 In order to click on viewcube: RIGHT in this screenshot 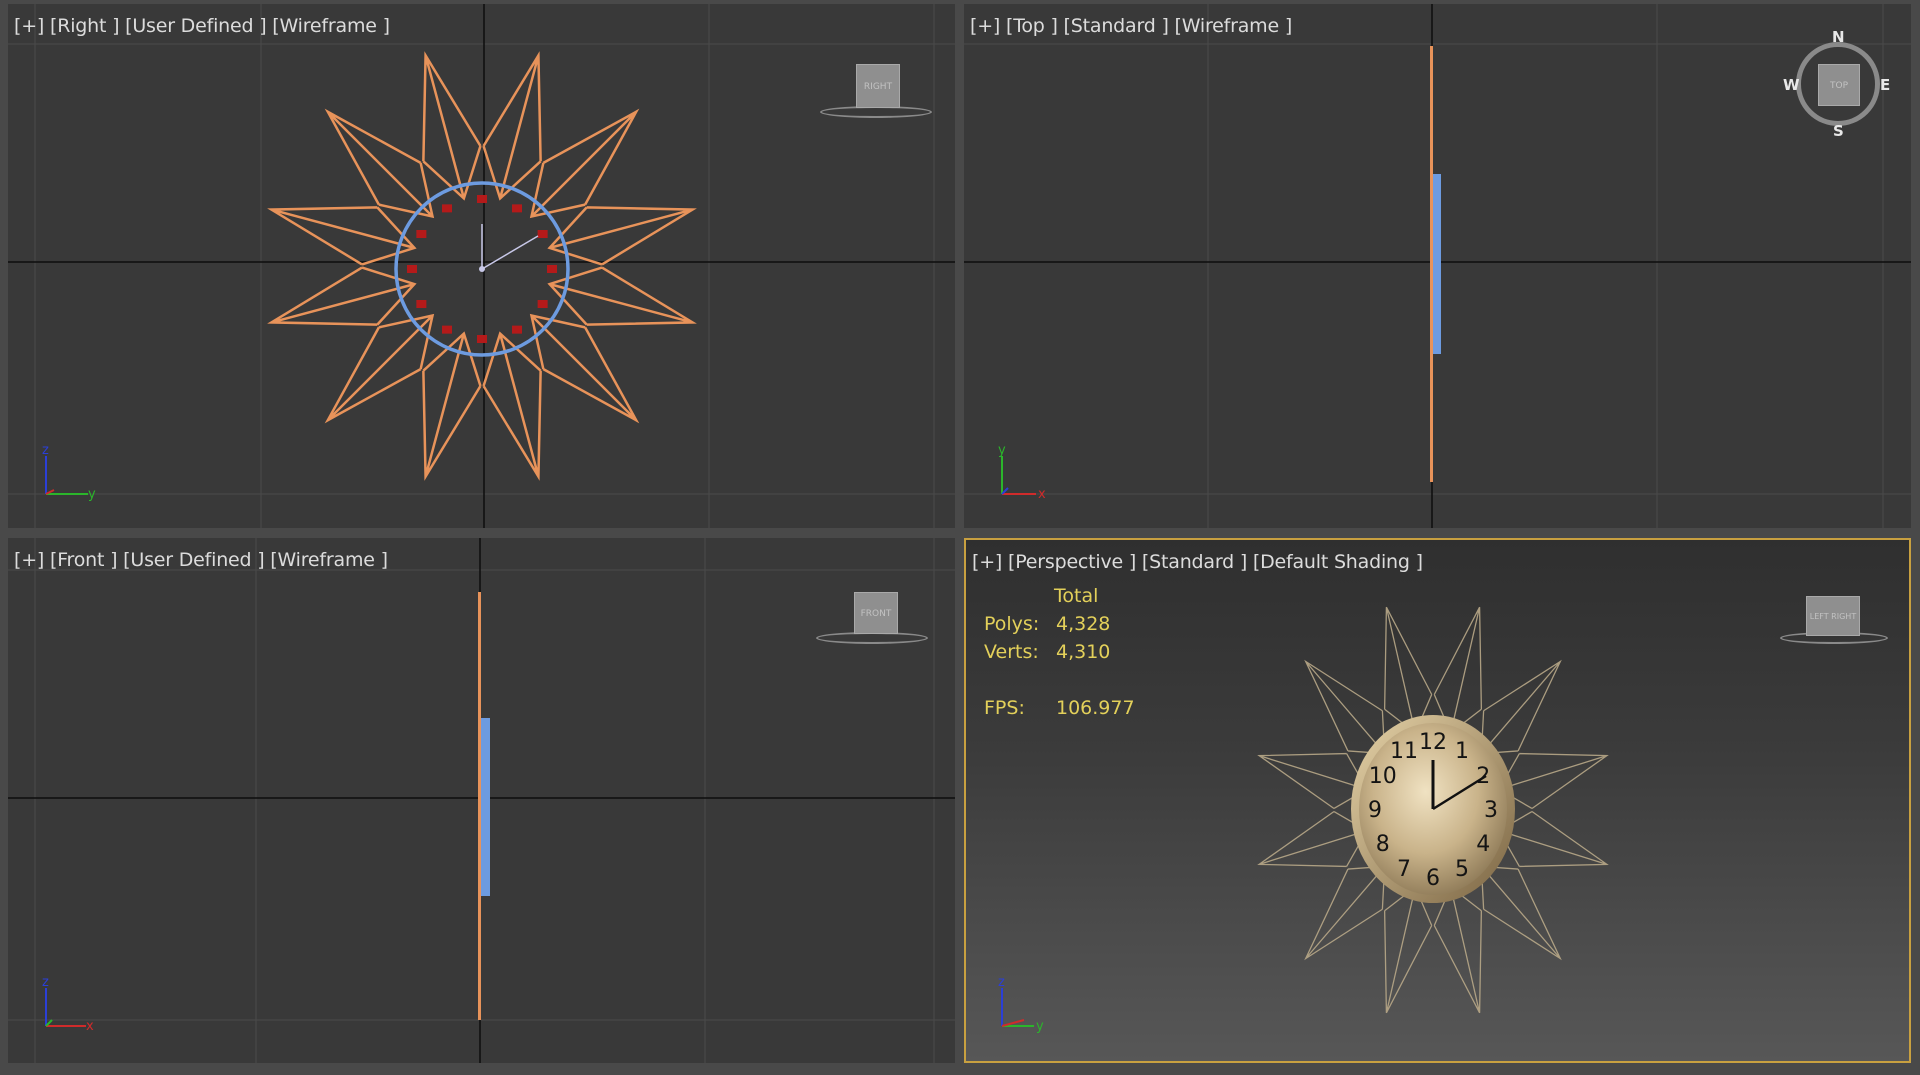, I will do `click(876, 88)`.